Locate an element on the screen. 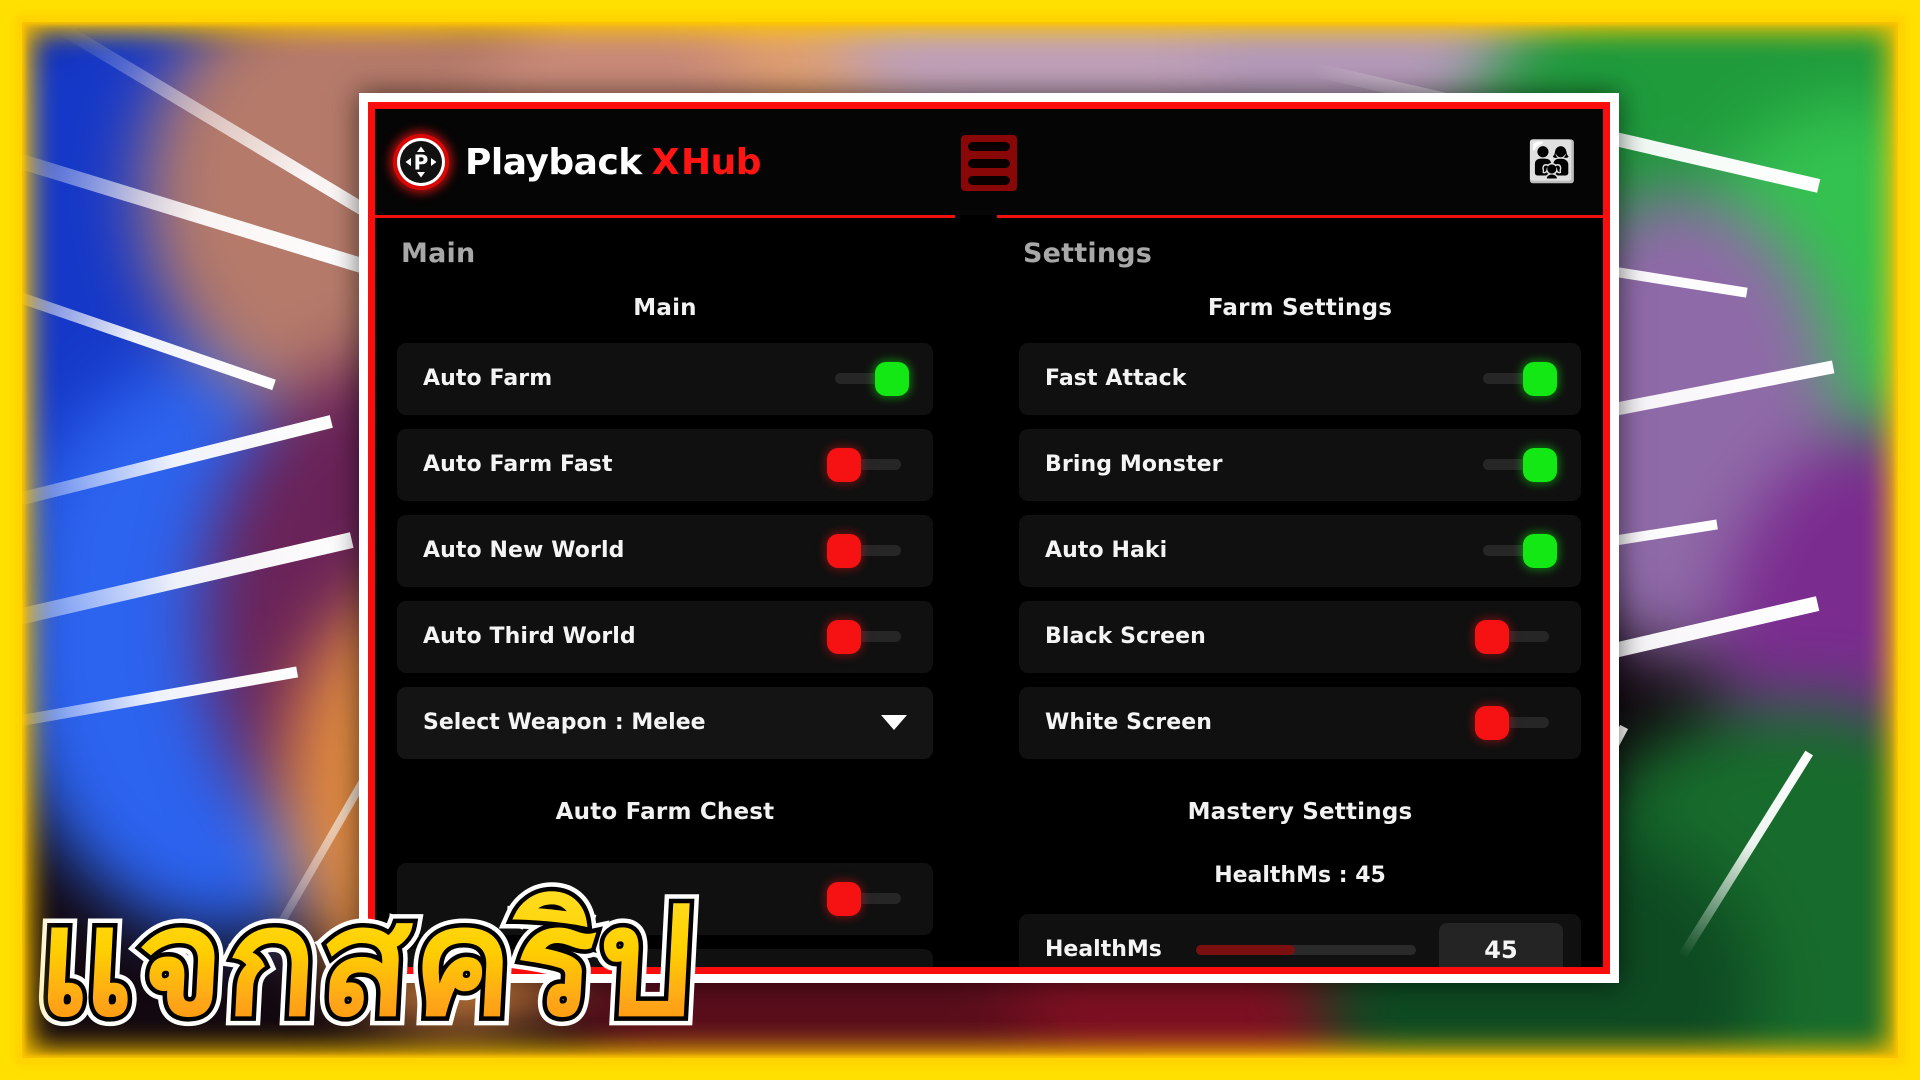 The image size is (1920, 1080). row-label: Bring Monster is located at coordinates (1134, 465).